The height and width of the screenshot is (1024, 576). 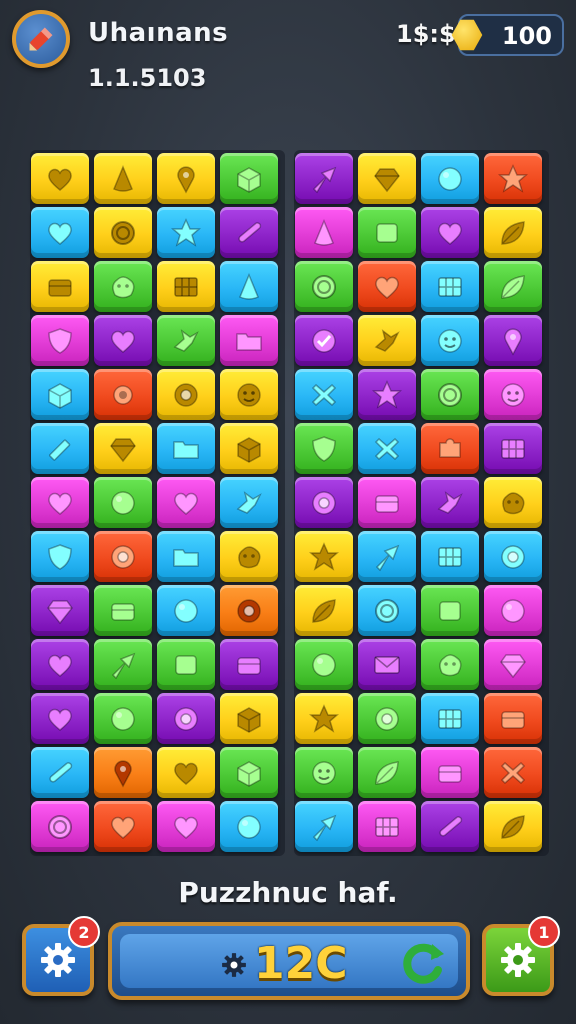 I want to click on settings-button-right: 1, so click(x=521, y=956).